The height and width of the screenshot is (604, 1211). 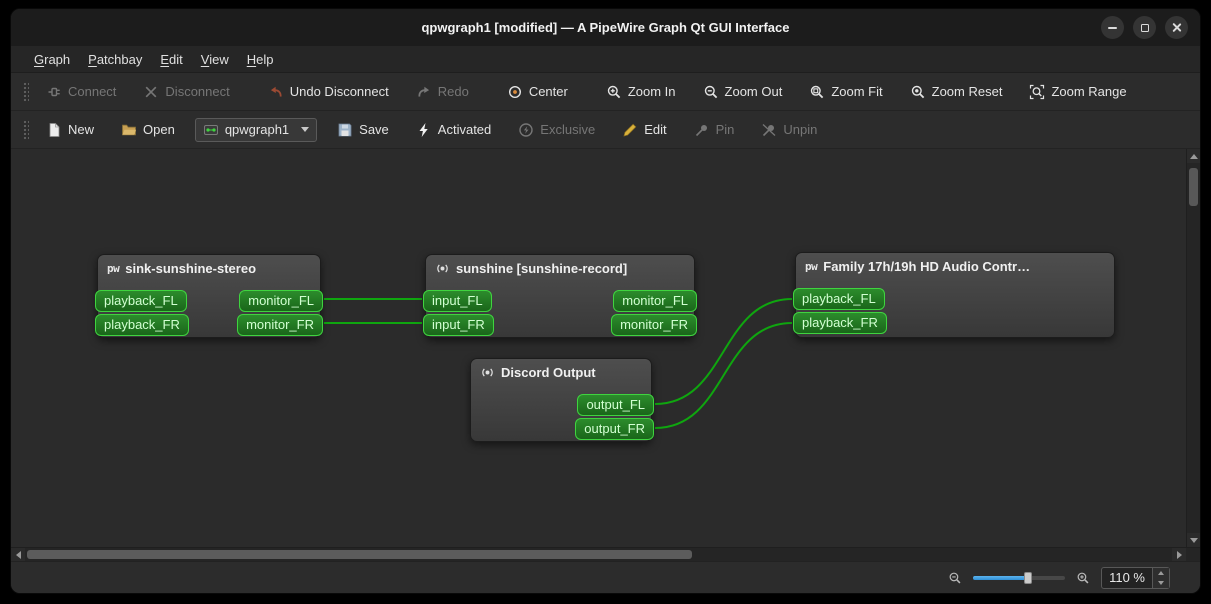 What do you see at coordinates (614, 429) in the screenshot?
I see `audio-output-port: output_FR` at bounding box center [614, 429].